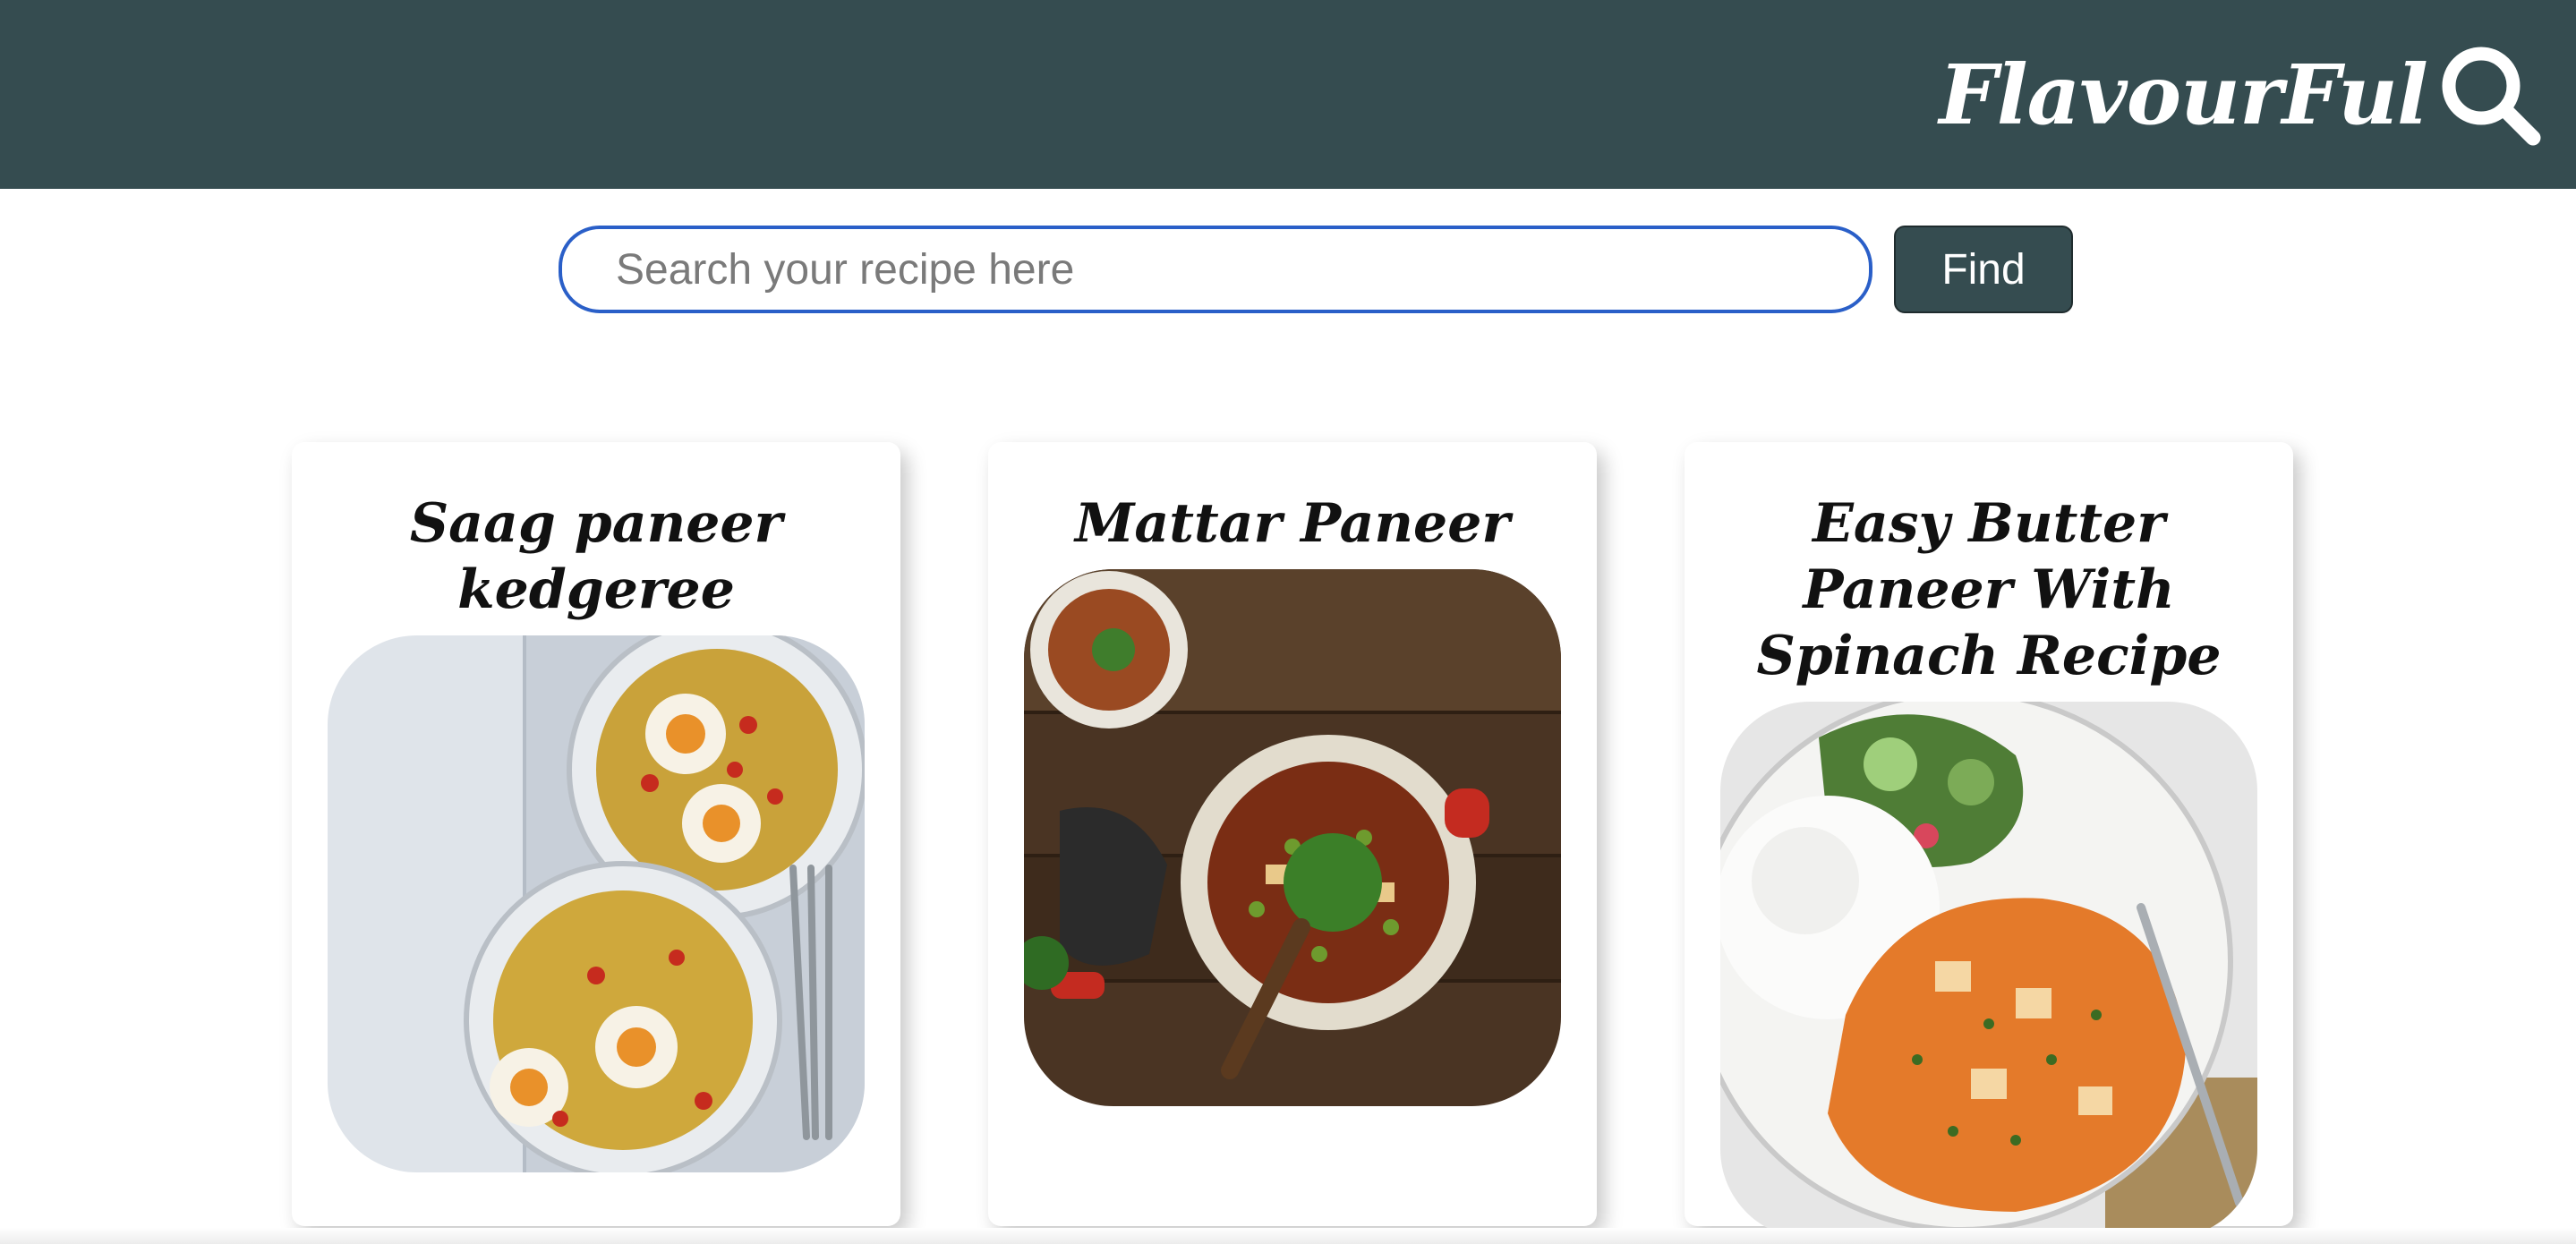 Image resolution: width=2576 pixels, height=1244 pixels. I want to click on brand-logo: FlavourFul, so click(2183, 95).